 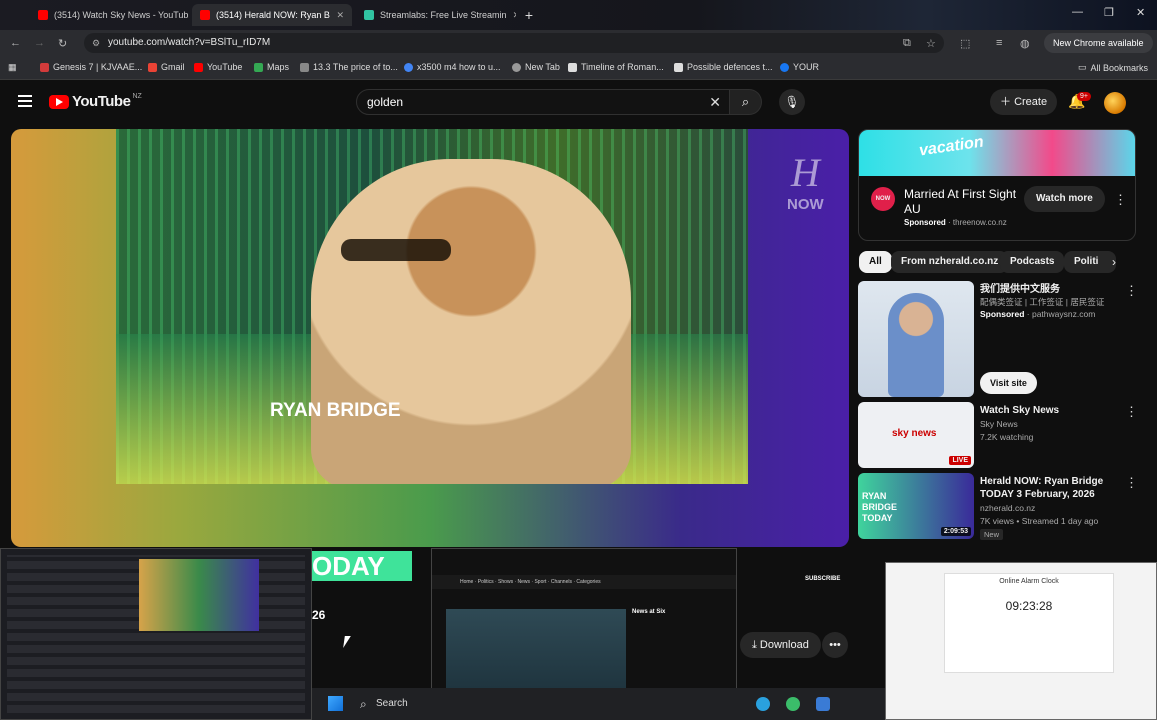 What do you see at coordinates (907, 43) in the screenshot?
I see `install-app-icon: ⧉` at bounding box center [907, 43].